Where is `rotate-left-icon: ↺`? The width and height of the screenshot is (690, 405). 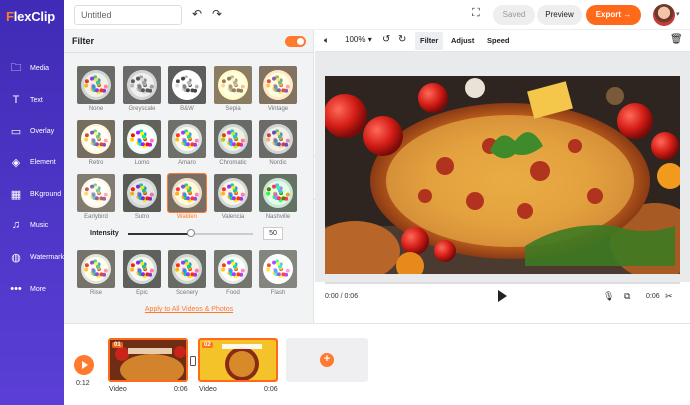
rotate-left-icon: ↺ is located at coordinates (386, 39).